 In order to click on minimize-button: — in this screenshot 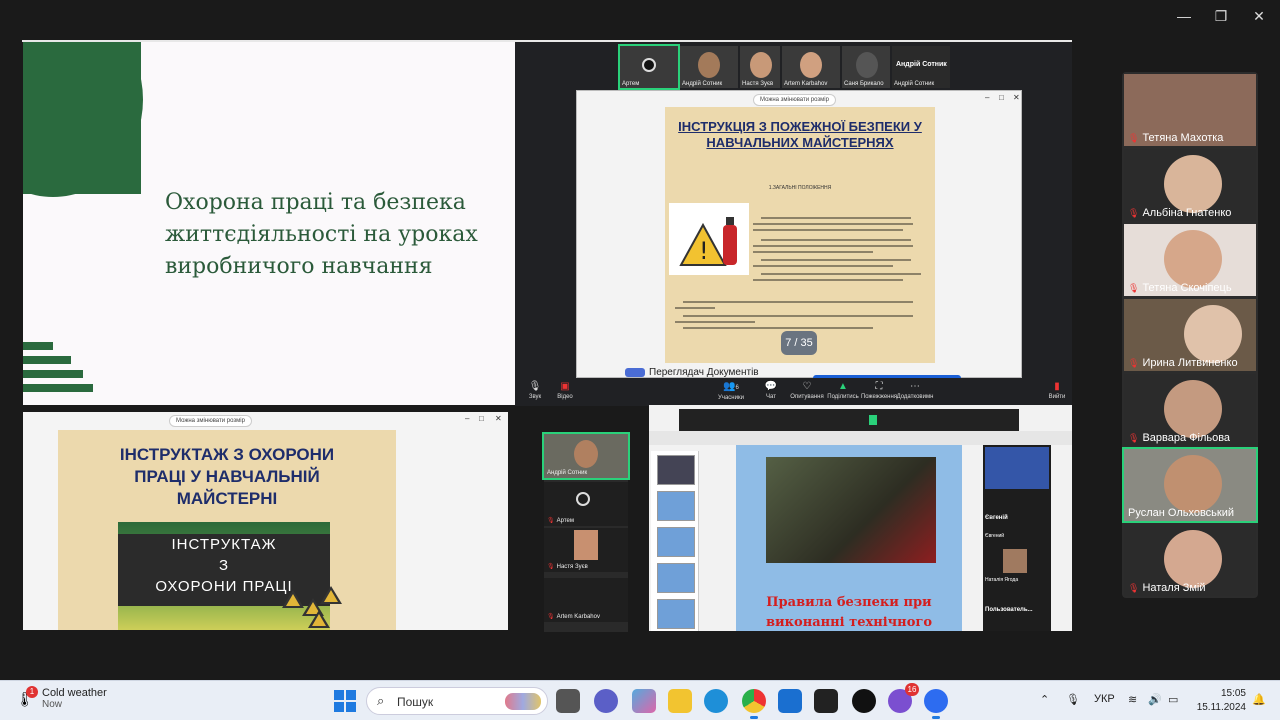, I will do `click(1184, 16)`.